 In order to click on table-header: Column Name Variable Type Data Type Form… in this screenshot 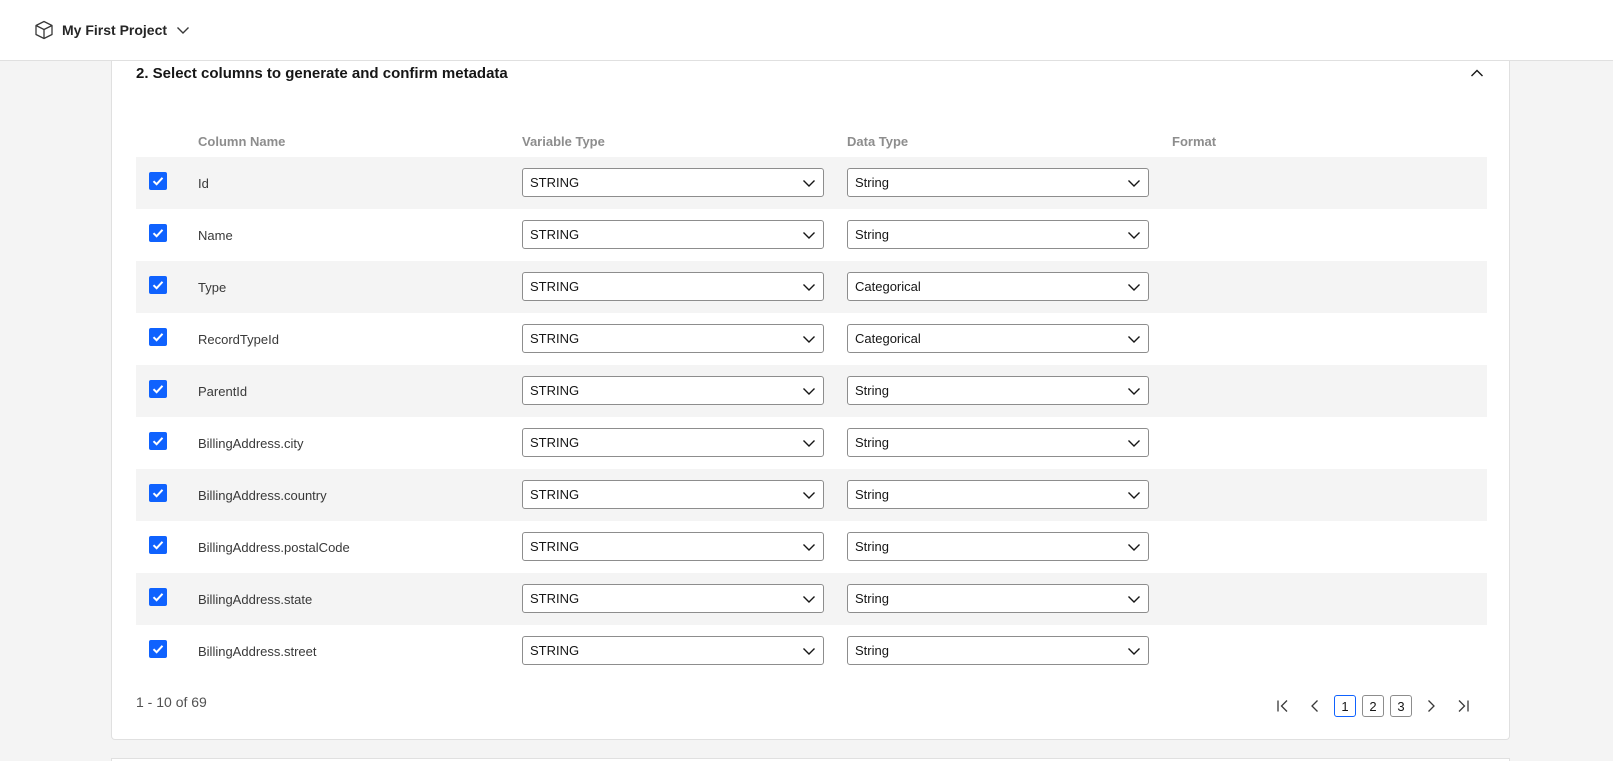, I will do `click(811, 141)`.